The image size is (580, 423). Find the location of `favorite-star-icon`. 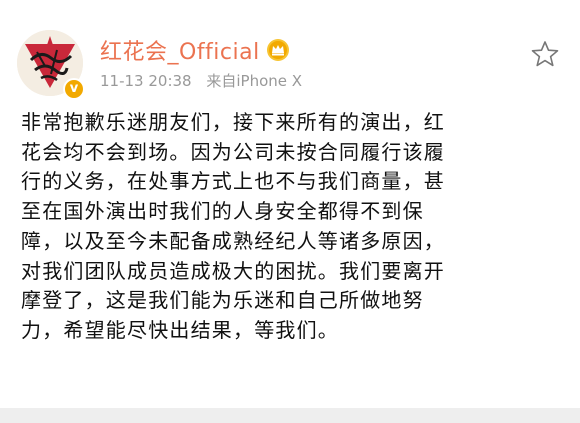

favorite-star-icon is located at coordinates (545, 54).